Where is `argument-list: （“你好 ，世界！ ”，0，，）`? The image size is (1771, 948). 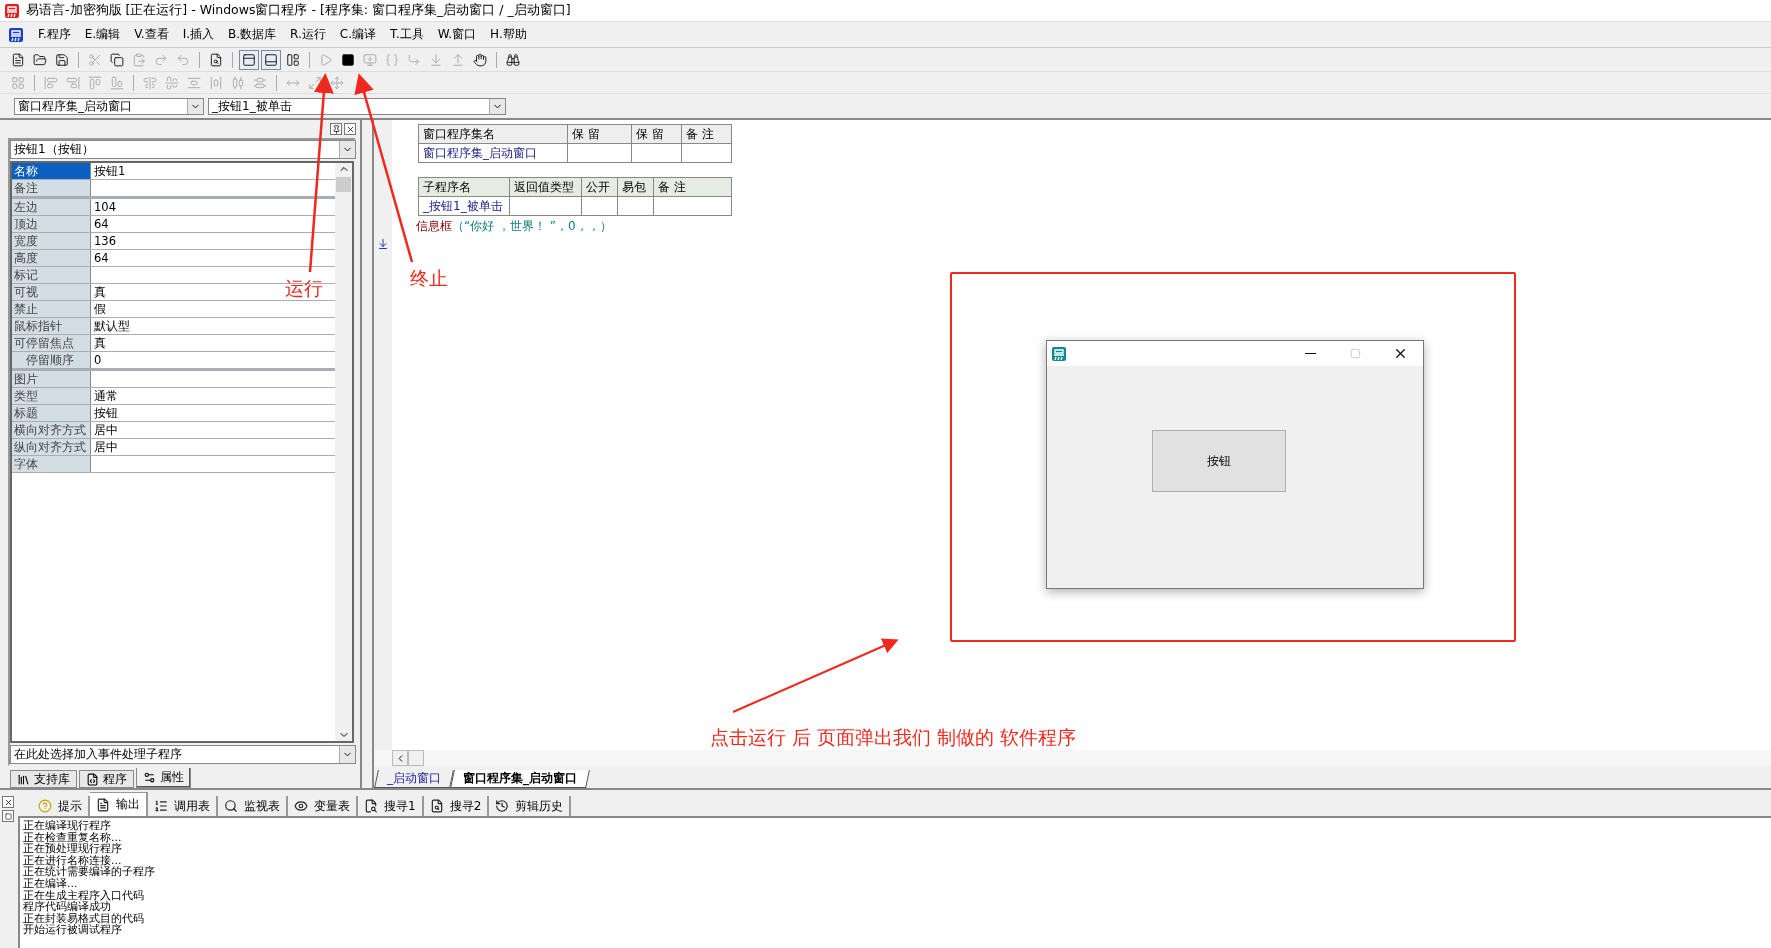
argument-list: （“你好 ，世界！ ”，0，，） is located at coordinates (532, 226).